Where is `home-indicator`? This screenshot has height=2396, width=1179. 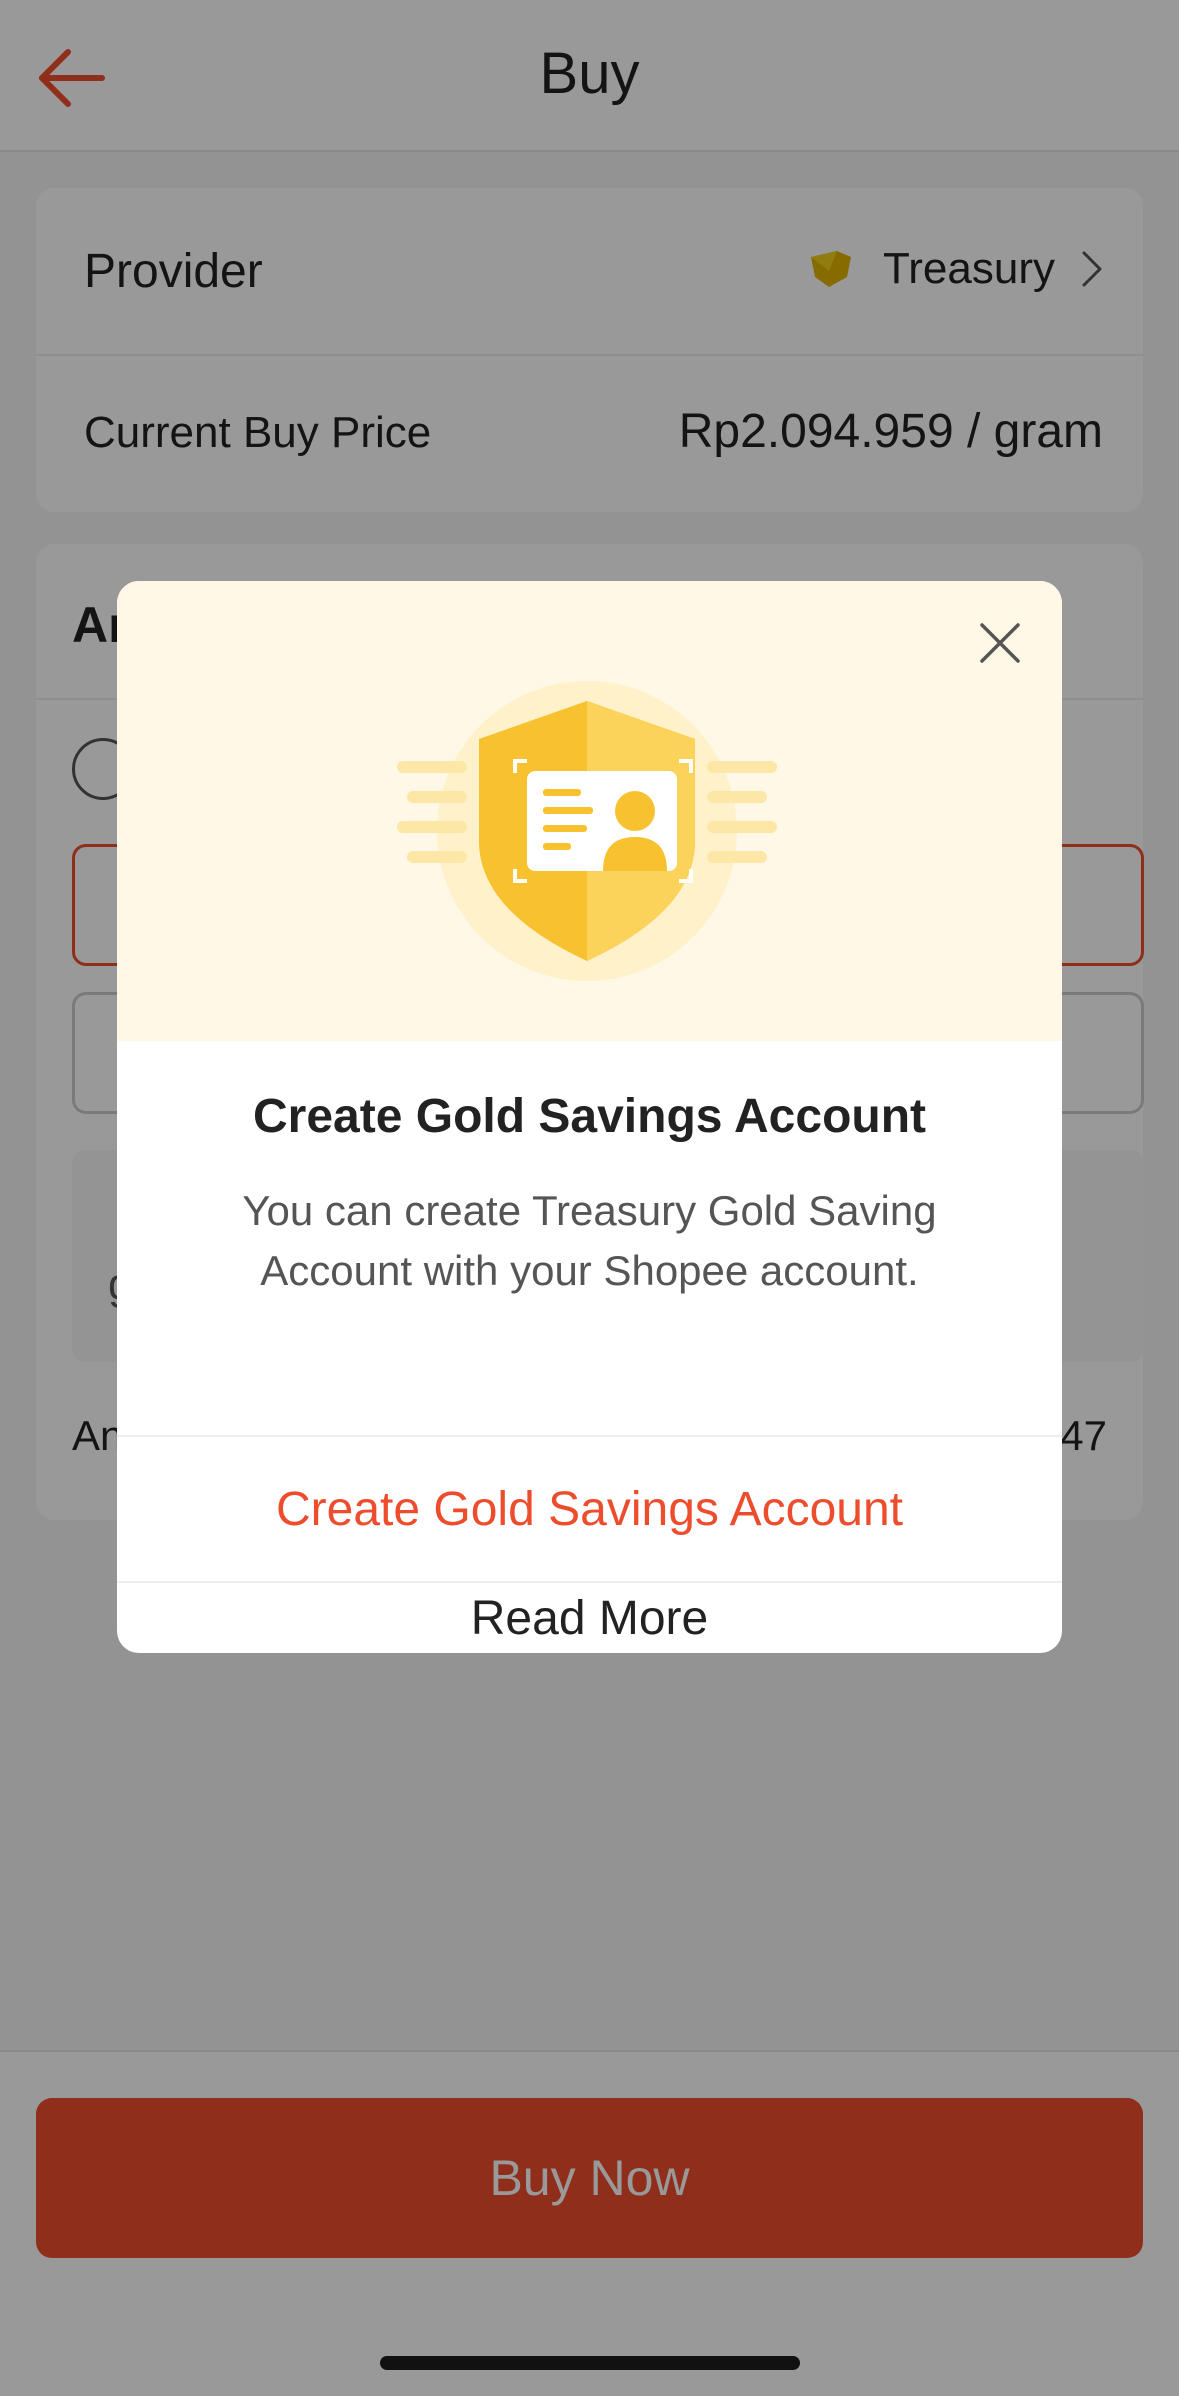
home-indicator is located at coordinates (590, 2363).